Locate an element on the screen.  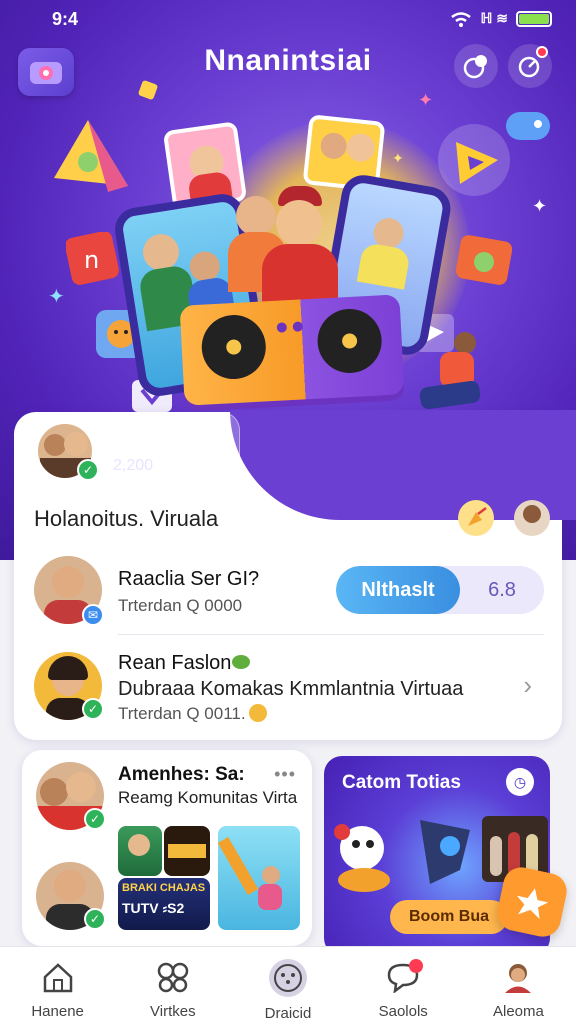
chevron-right-icon: › is located at coordinates (527, 685).